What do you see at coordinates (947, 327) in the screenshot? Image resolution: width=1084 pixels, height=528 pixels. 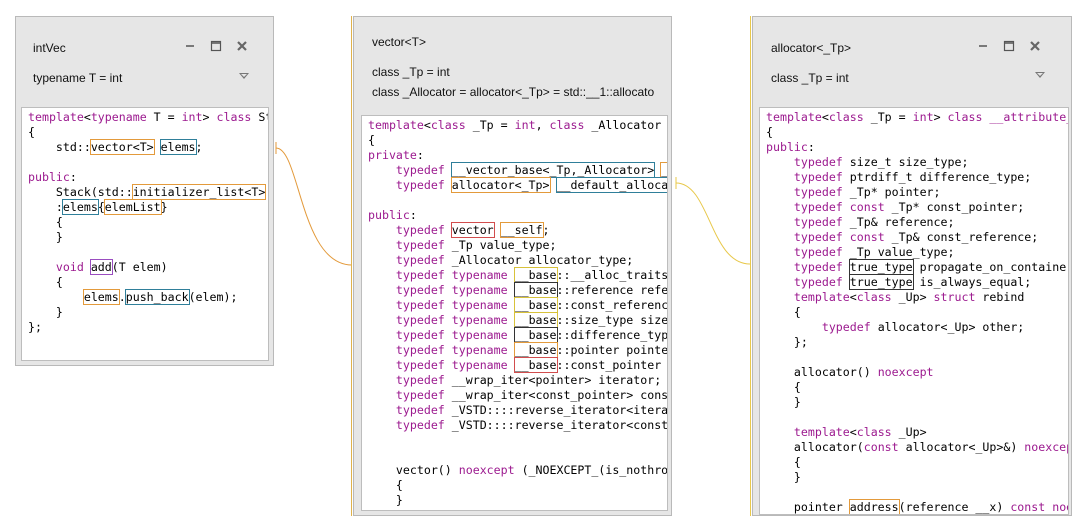 I see `code-text: allocator<_Up> other;` at bounding box center [947, 327].